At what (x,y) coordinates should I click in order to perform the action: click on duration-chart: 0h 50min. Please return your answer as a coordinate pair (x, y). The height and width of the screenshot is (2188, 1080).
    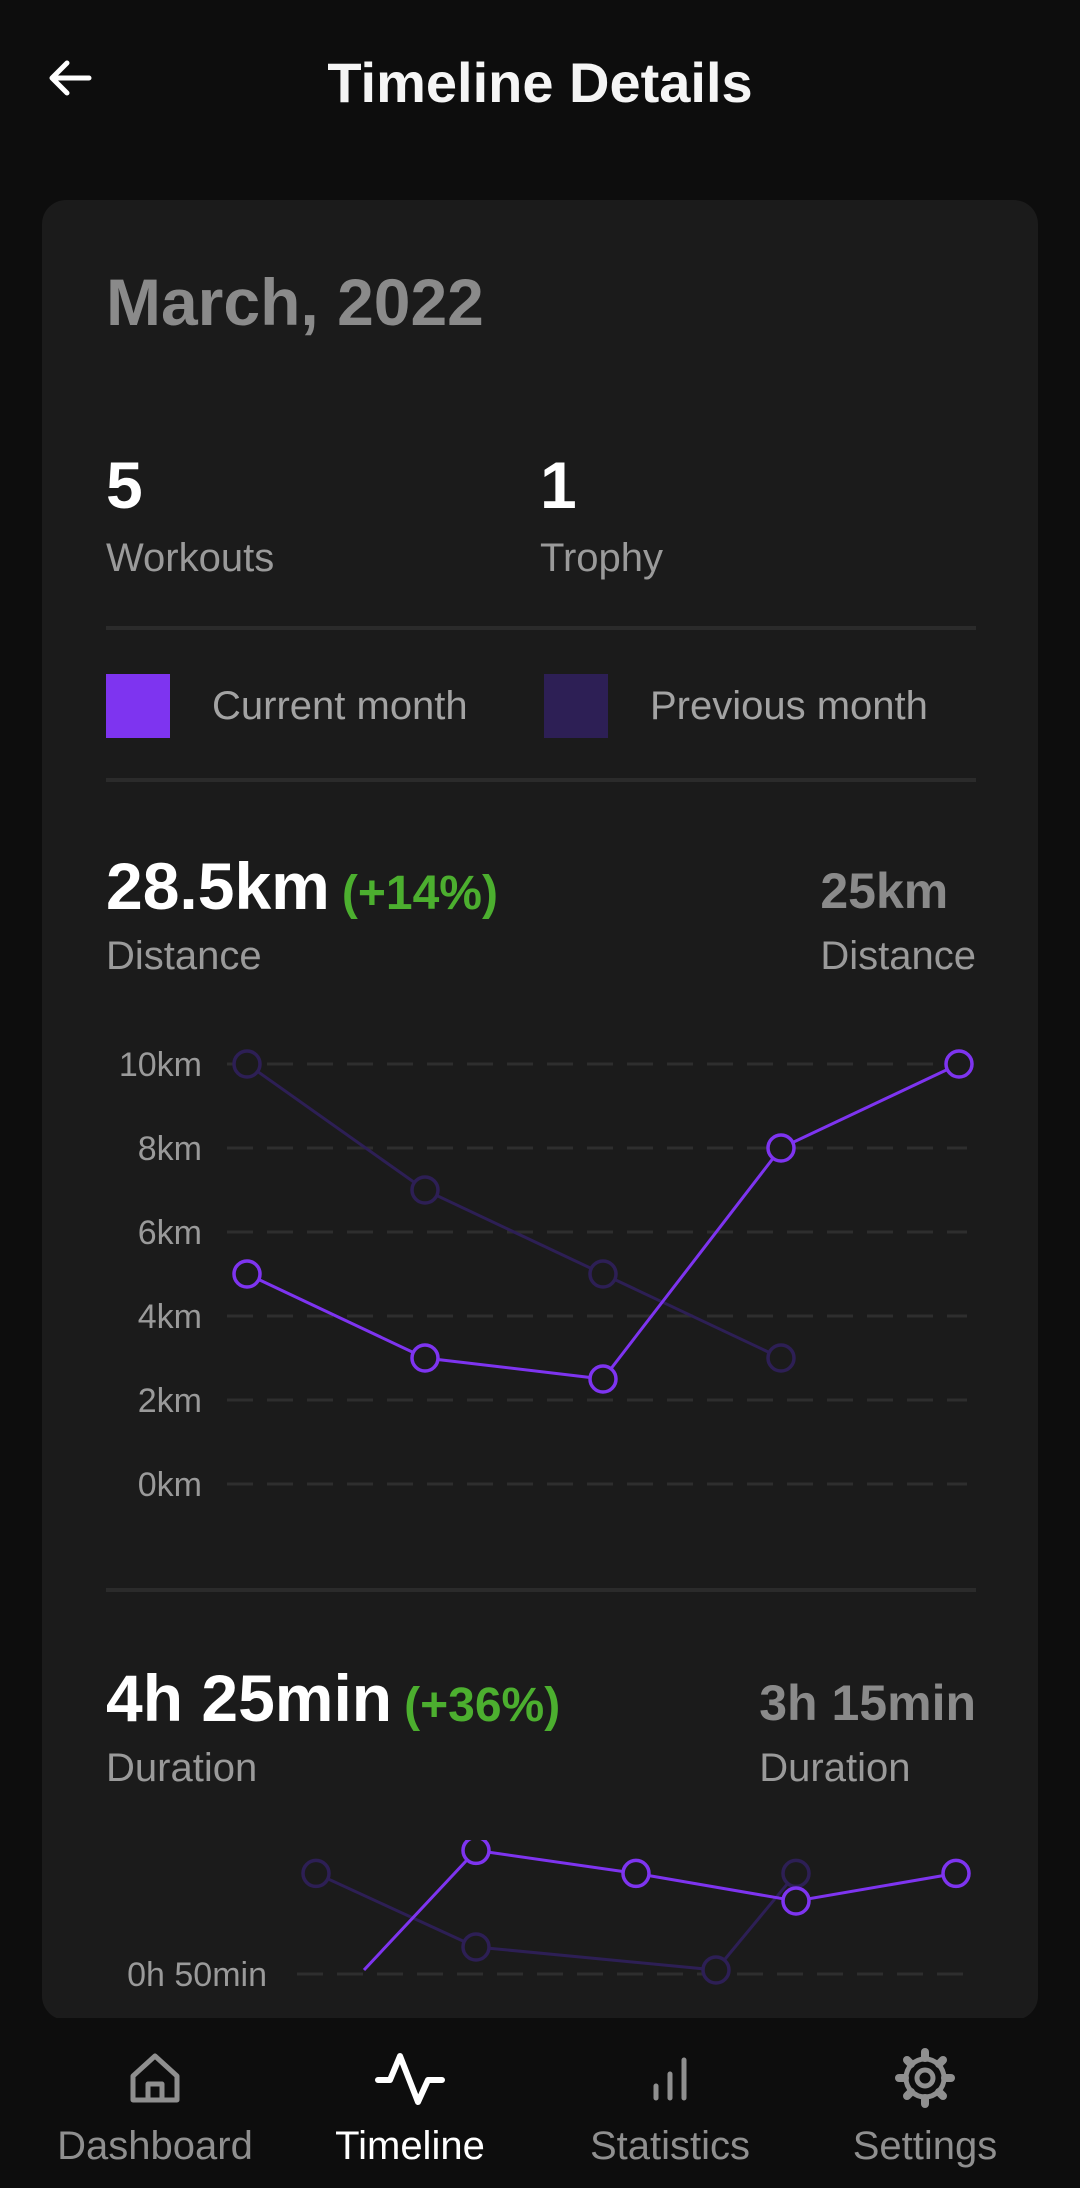
    Looking at the image, I should click on (549, 1917).